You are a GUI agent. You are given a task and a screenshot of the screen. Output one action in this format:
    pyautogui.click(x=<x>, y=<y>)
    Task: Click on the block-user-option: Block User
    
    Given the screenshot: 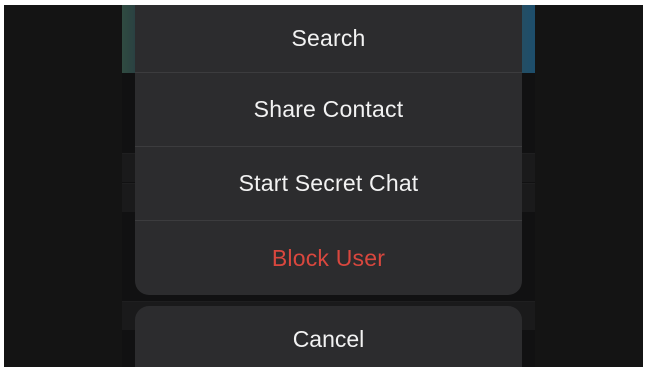 What is the action you would take?
    pyautogui.click(x=328, y=258)
    